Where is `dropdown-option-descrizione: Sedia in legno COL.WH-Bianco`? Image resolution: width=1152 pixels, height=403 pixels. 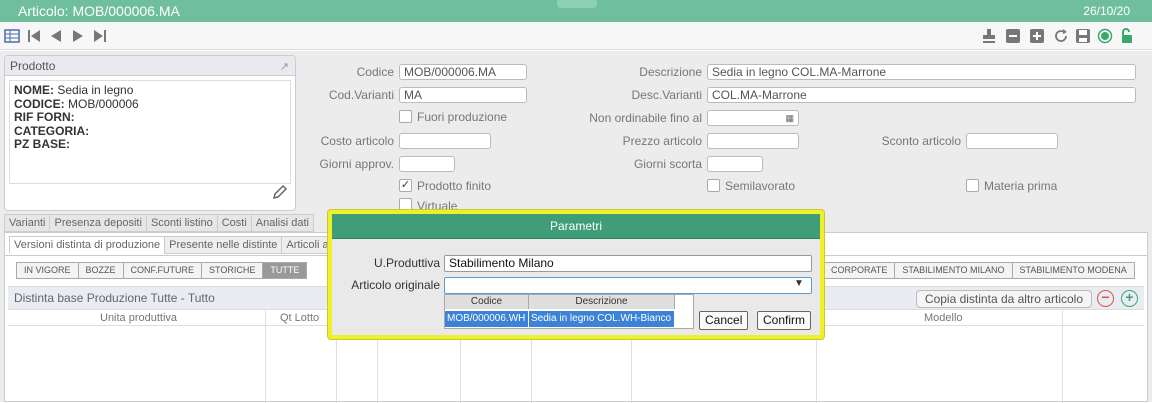 dropdown-option-descrizione: Sedia in legno COL.WH-Bianco is located at coordinates (602, 319).